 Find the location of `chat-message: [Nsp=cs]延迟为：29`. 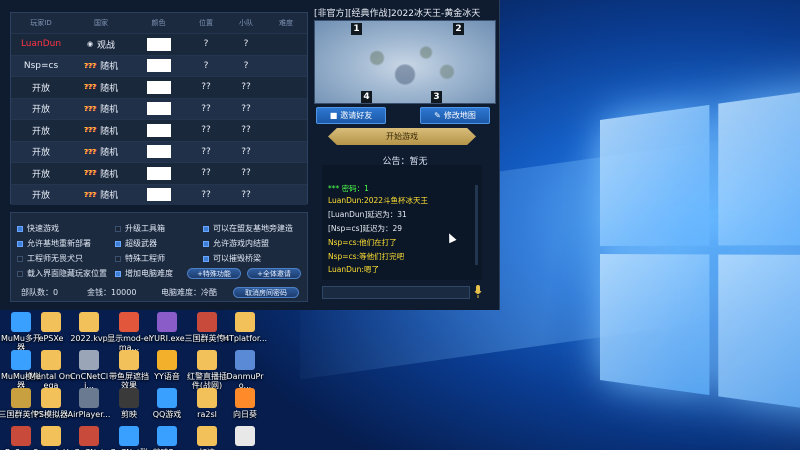

chat-message: [Nsp=cs]延迟为：29 is located at coordinates (365, 228).